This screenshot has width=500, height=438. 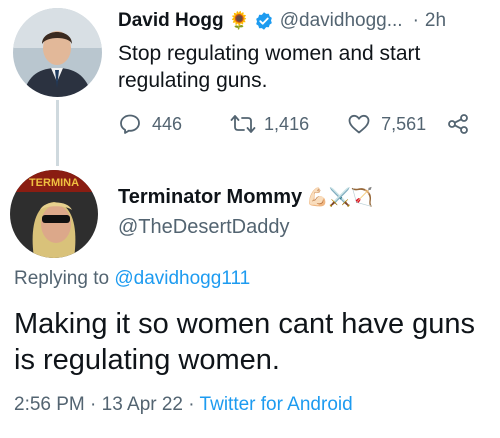 I want to click on tweet2-author-name: Terminator Mommy, so click(x=210, y=197).